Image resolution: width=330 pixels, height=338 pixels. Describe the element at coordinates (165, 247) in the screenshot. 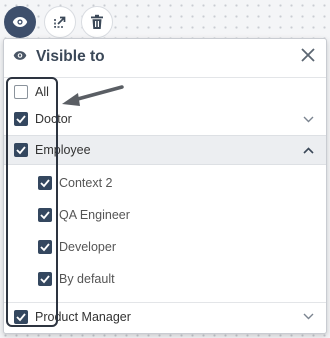

I see `option-developer: Developer` at that location.